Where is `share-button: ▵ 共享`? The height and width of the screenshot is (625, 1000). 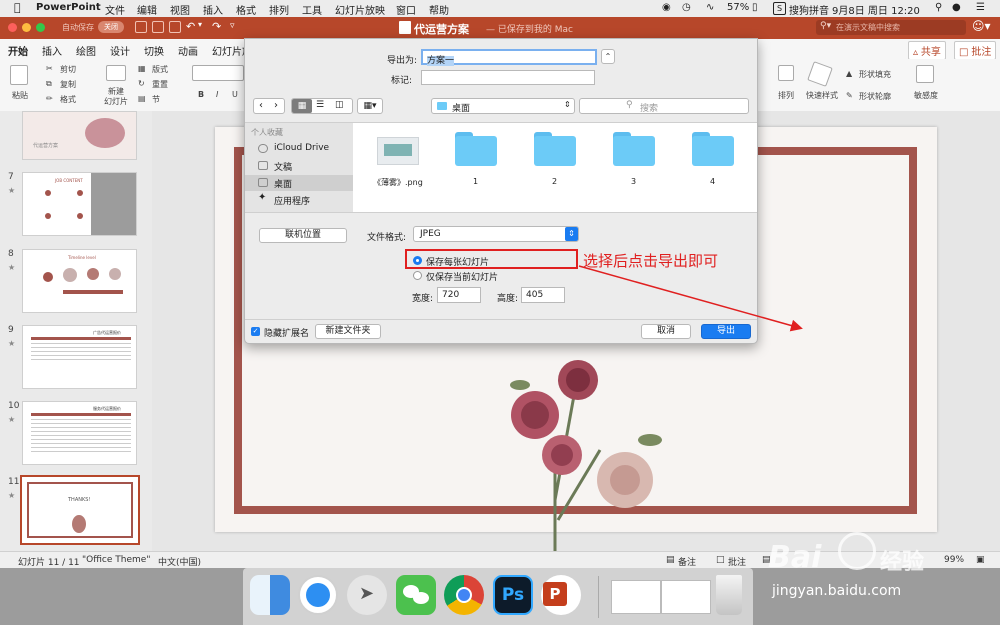
share-button: ▵ 共享 is located at coordinates (927, 50).